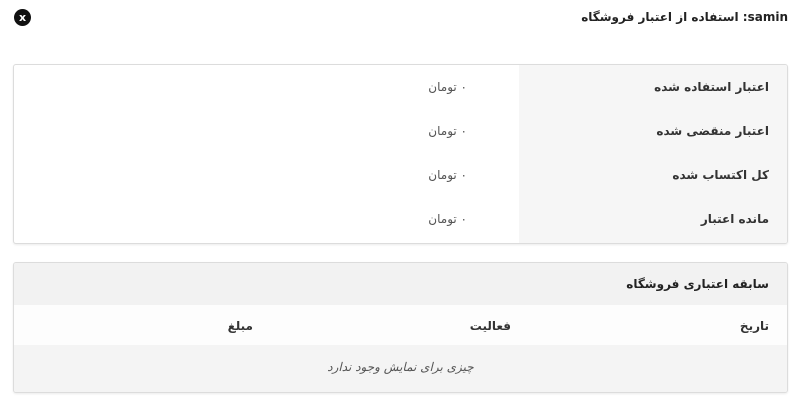  I want to click on summary-label-cell: کل اکتساب شده, so click(653, 175).